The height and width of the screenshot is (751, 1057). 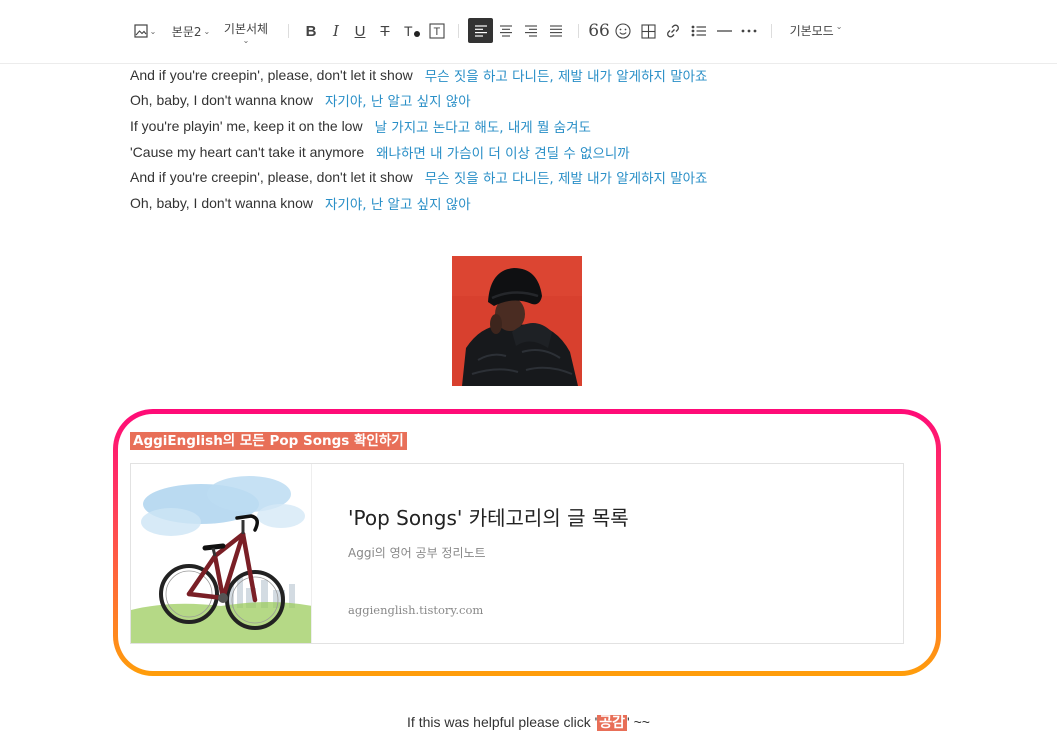 I want to click on align-right-icon, so click(x=531, y=31).